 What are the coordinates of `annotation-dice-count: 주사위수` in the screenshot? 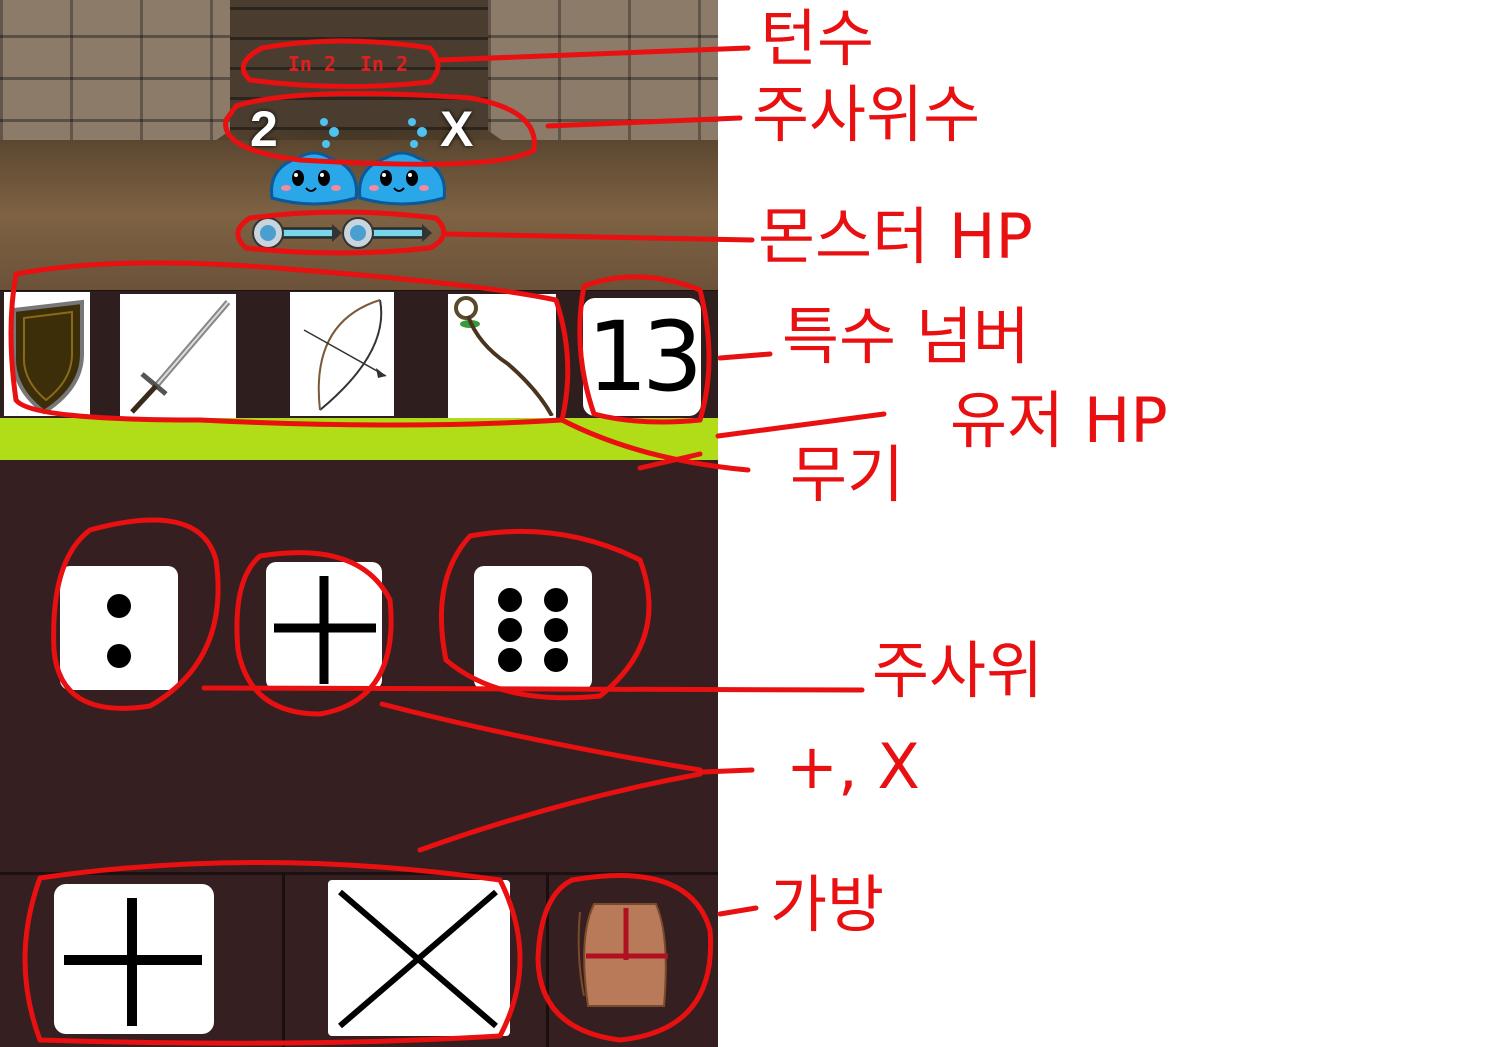 It's located at (866, 114).